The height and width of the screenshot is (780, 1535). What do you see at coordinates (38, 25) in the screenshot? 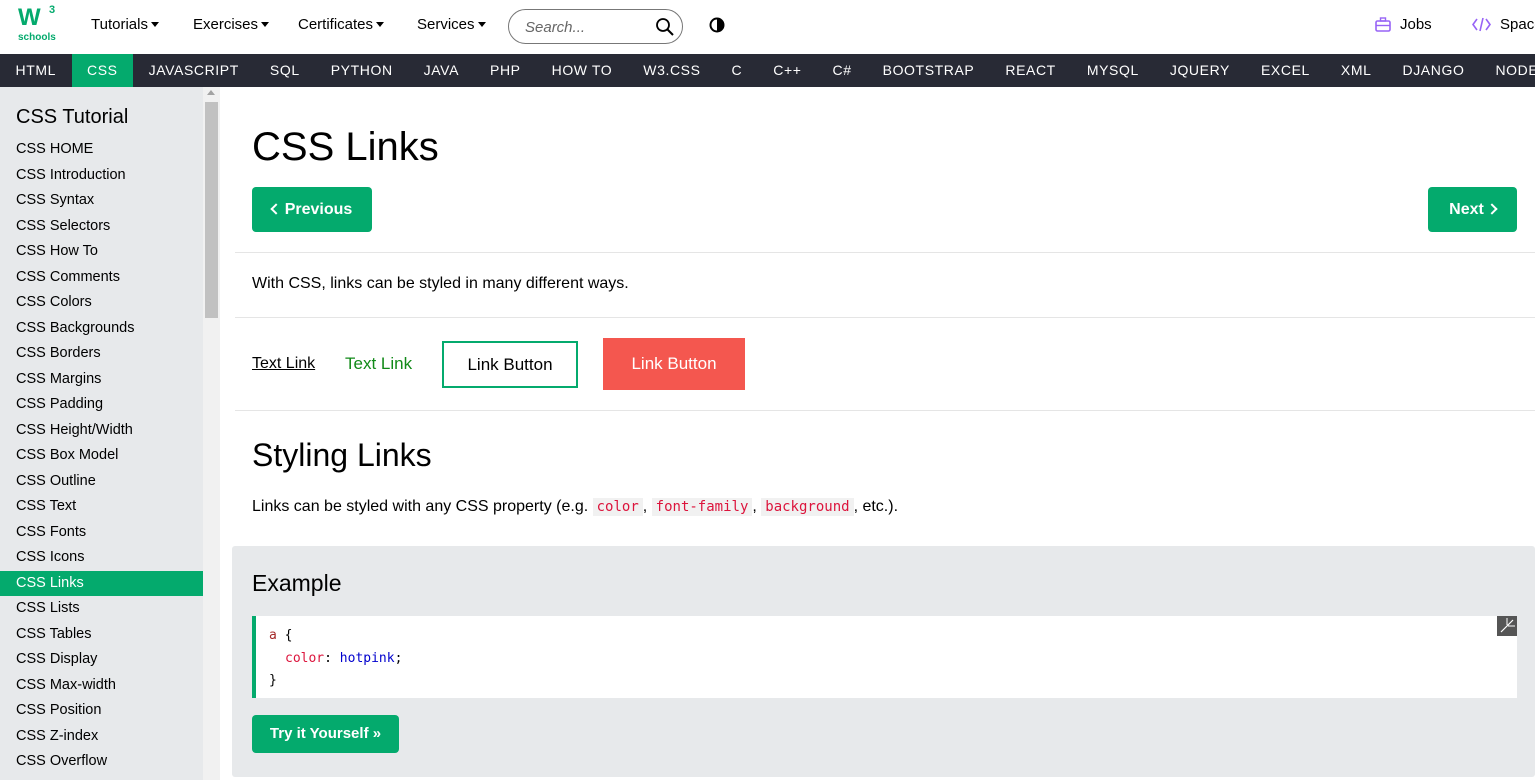
I see `w3schools-logo: W 3 schools` at bounding box center [38, 25].